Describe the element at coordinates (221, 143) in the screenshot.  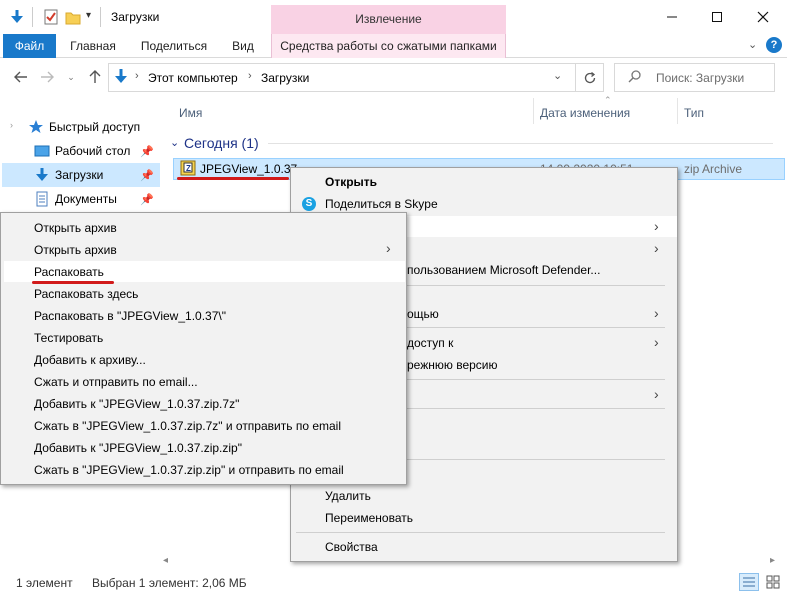
I see `group-header: Сегодня (1)` at that location.